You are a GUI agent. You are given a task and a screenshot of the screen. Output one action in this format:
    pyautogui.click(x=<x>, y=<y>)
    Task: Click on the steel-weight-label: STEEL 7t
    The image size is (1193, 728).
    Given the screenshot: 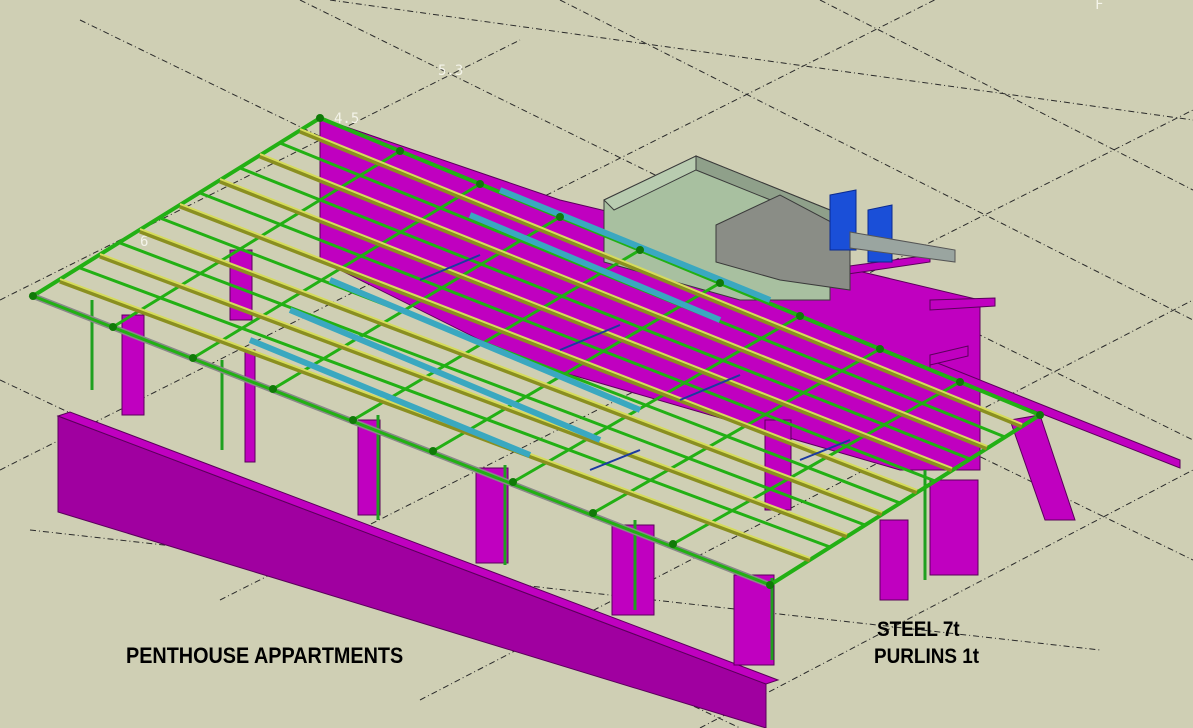 What is the action you would take?
    pyautogui.click(x=918, y=629)
    